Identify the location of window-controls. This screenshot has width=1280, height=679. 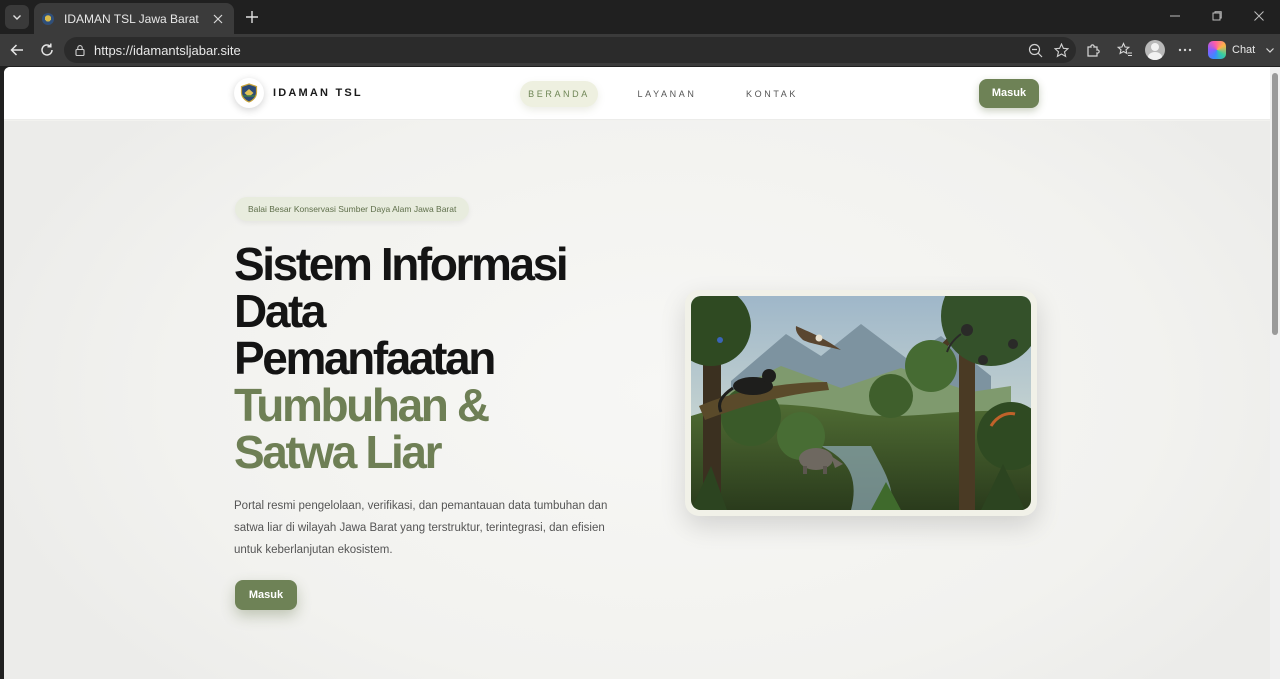
(1217, 17).